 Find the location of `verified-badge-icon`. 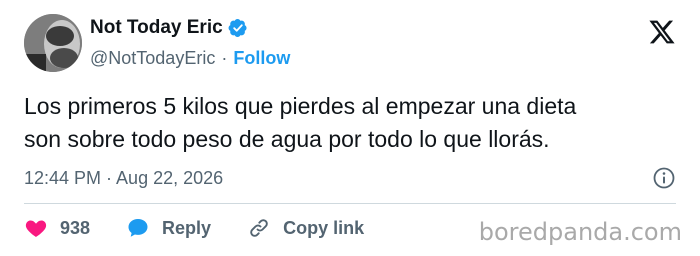

verified-badge-icon is located at coordinates (237, 28).